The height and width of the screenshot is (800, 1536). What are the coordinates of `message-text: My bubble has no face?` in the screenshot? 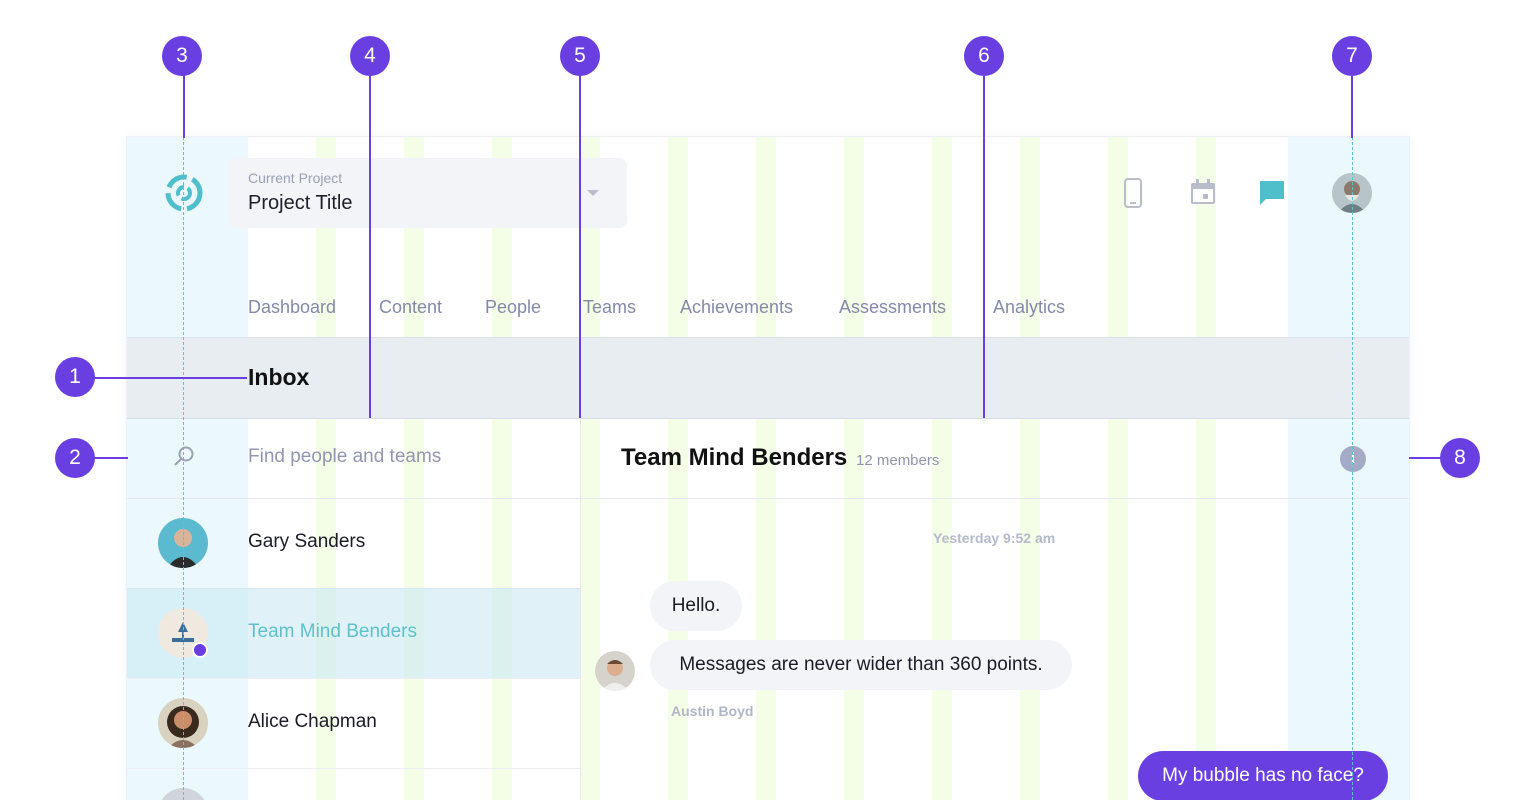 It's located at (1263, 775).